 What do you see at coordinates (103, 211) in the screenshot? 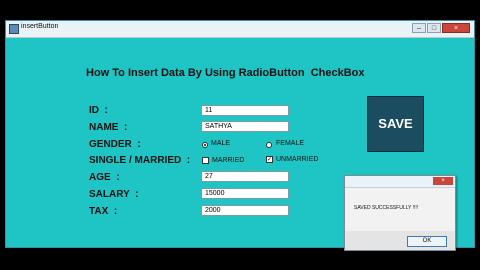
I see `tax-label: TAX :` at bounding box center [103, 211].